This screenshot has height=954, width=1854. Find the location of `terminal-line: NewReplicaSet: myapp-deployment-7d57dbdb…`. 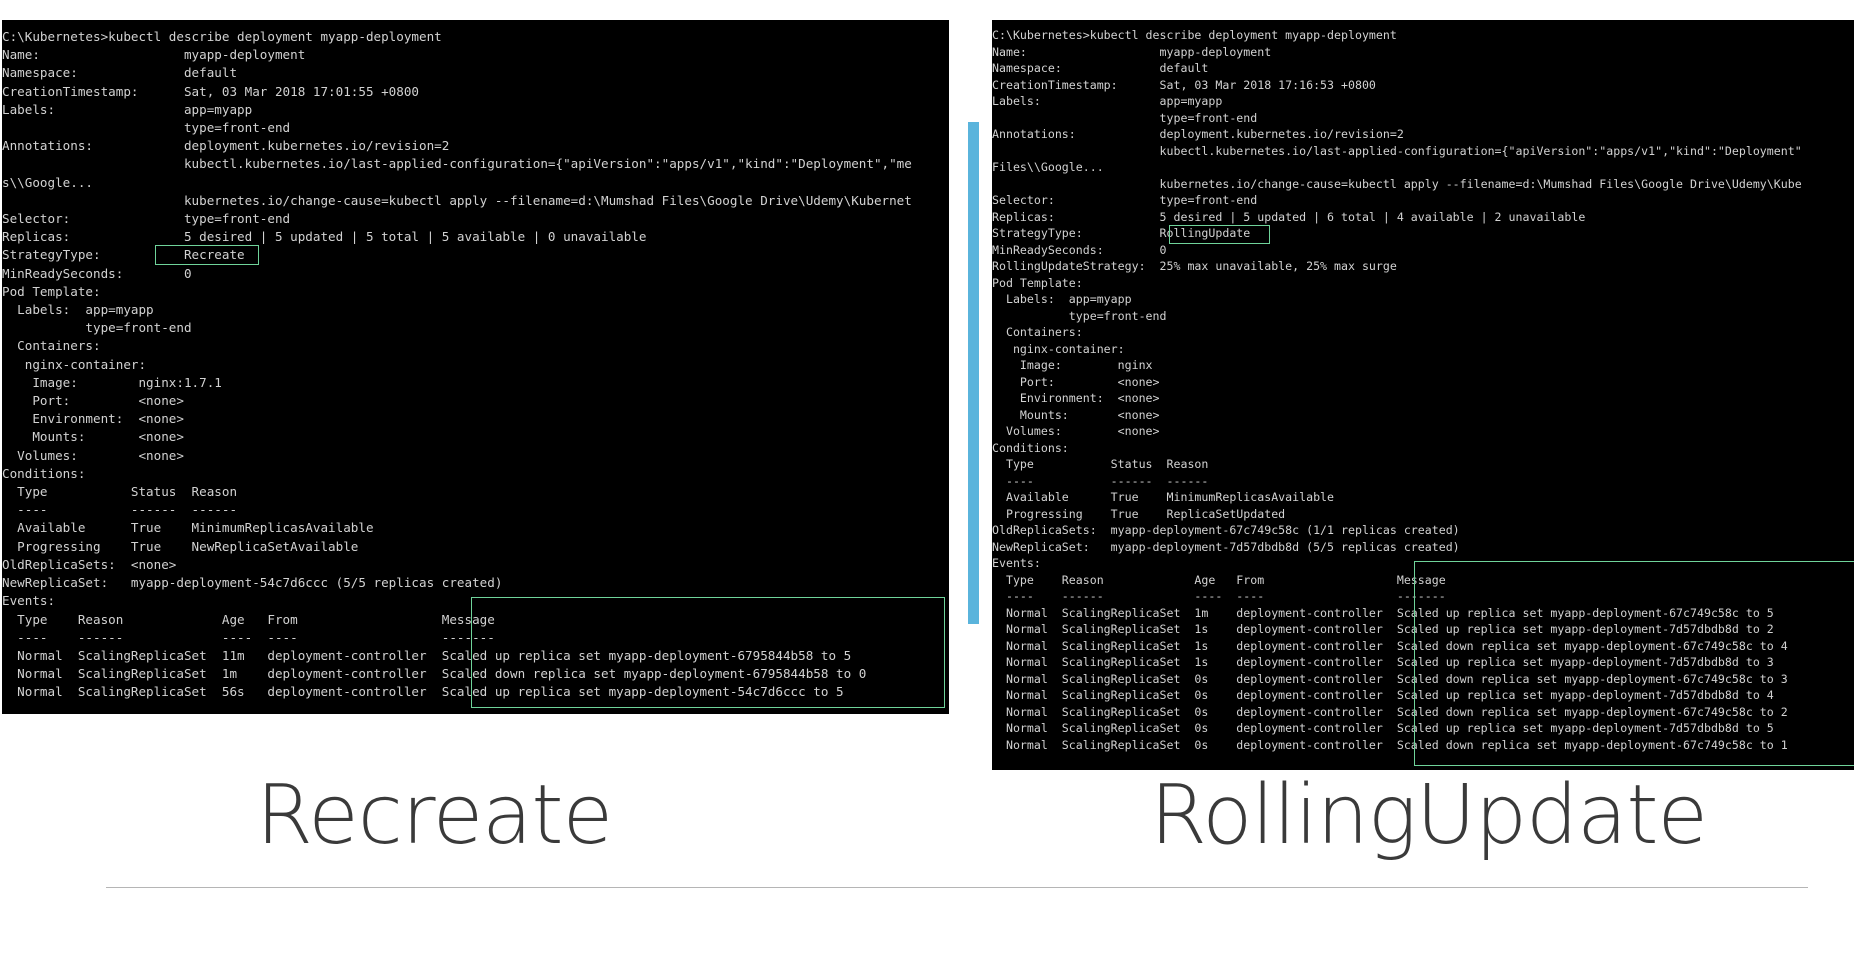

terminal-line: NewReplicaSet: myapp-deployment-7d57dbdb… is located at coordinates (1226, 546).